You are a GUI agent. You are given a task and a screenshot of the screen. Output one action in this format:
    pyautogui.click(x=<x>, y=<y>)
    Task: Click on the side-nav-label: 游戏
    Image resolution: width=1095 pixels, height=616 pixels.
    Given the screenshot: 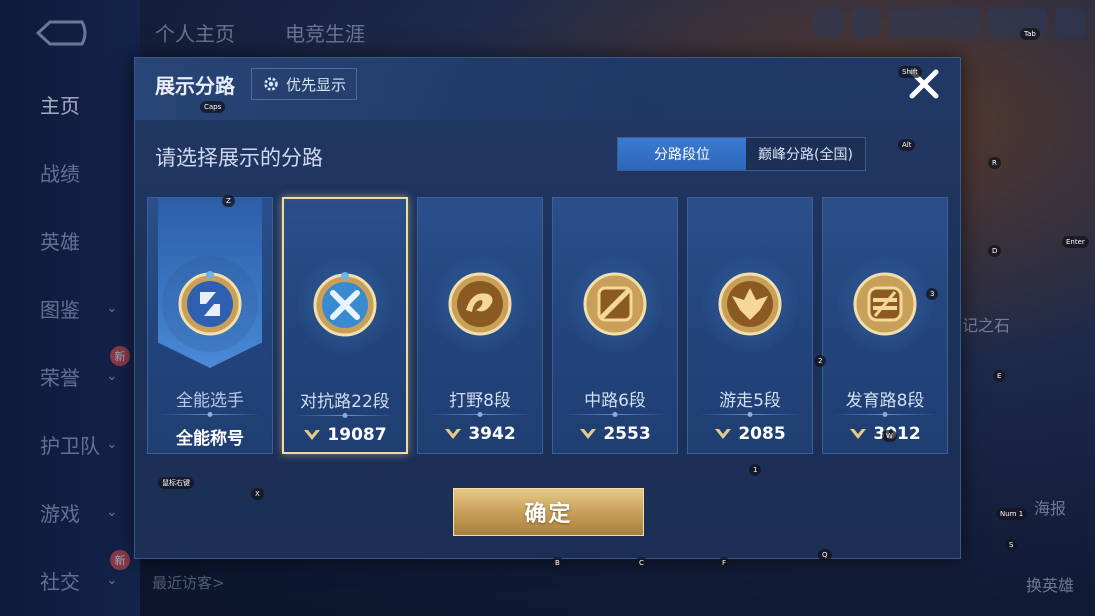 What is the action you would take?
    pyautogui.click(x=60, y=513)
    